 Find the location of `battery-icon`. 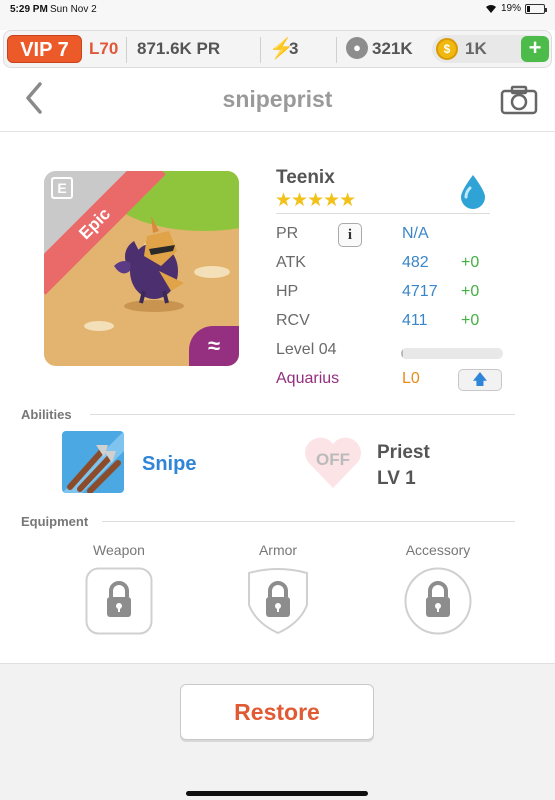

battery-icon is located at coordinates (536, 8).